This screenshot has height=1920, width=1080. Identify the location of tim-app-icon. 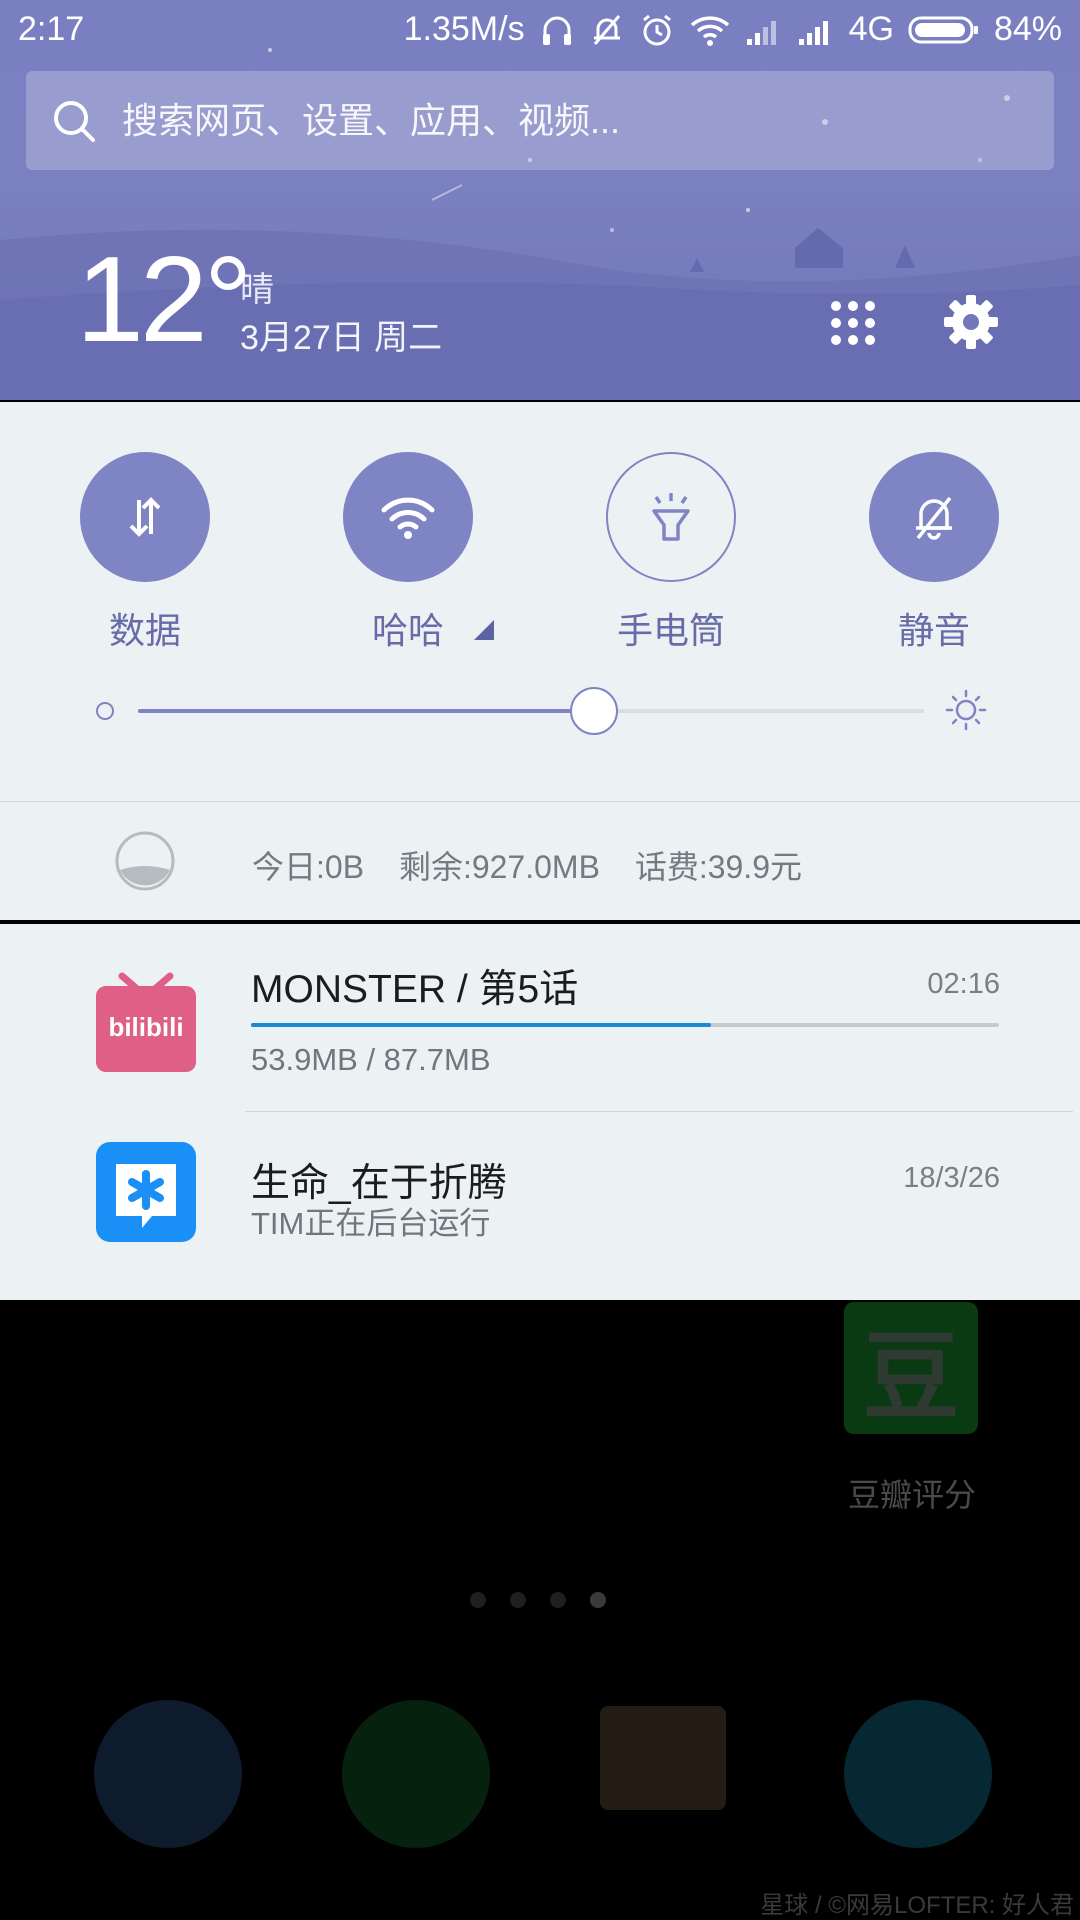
(146, 1192).